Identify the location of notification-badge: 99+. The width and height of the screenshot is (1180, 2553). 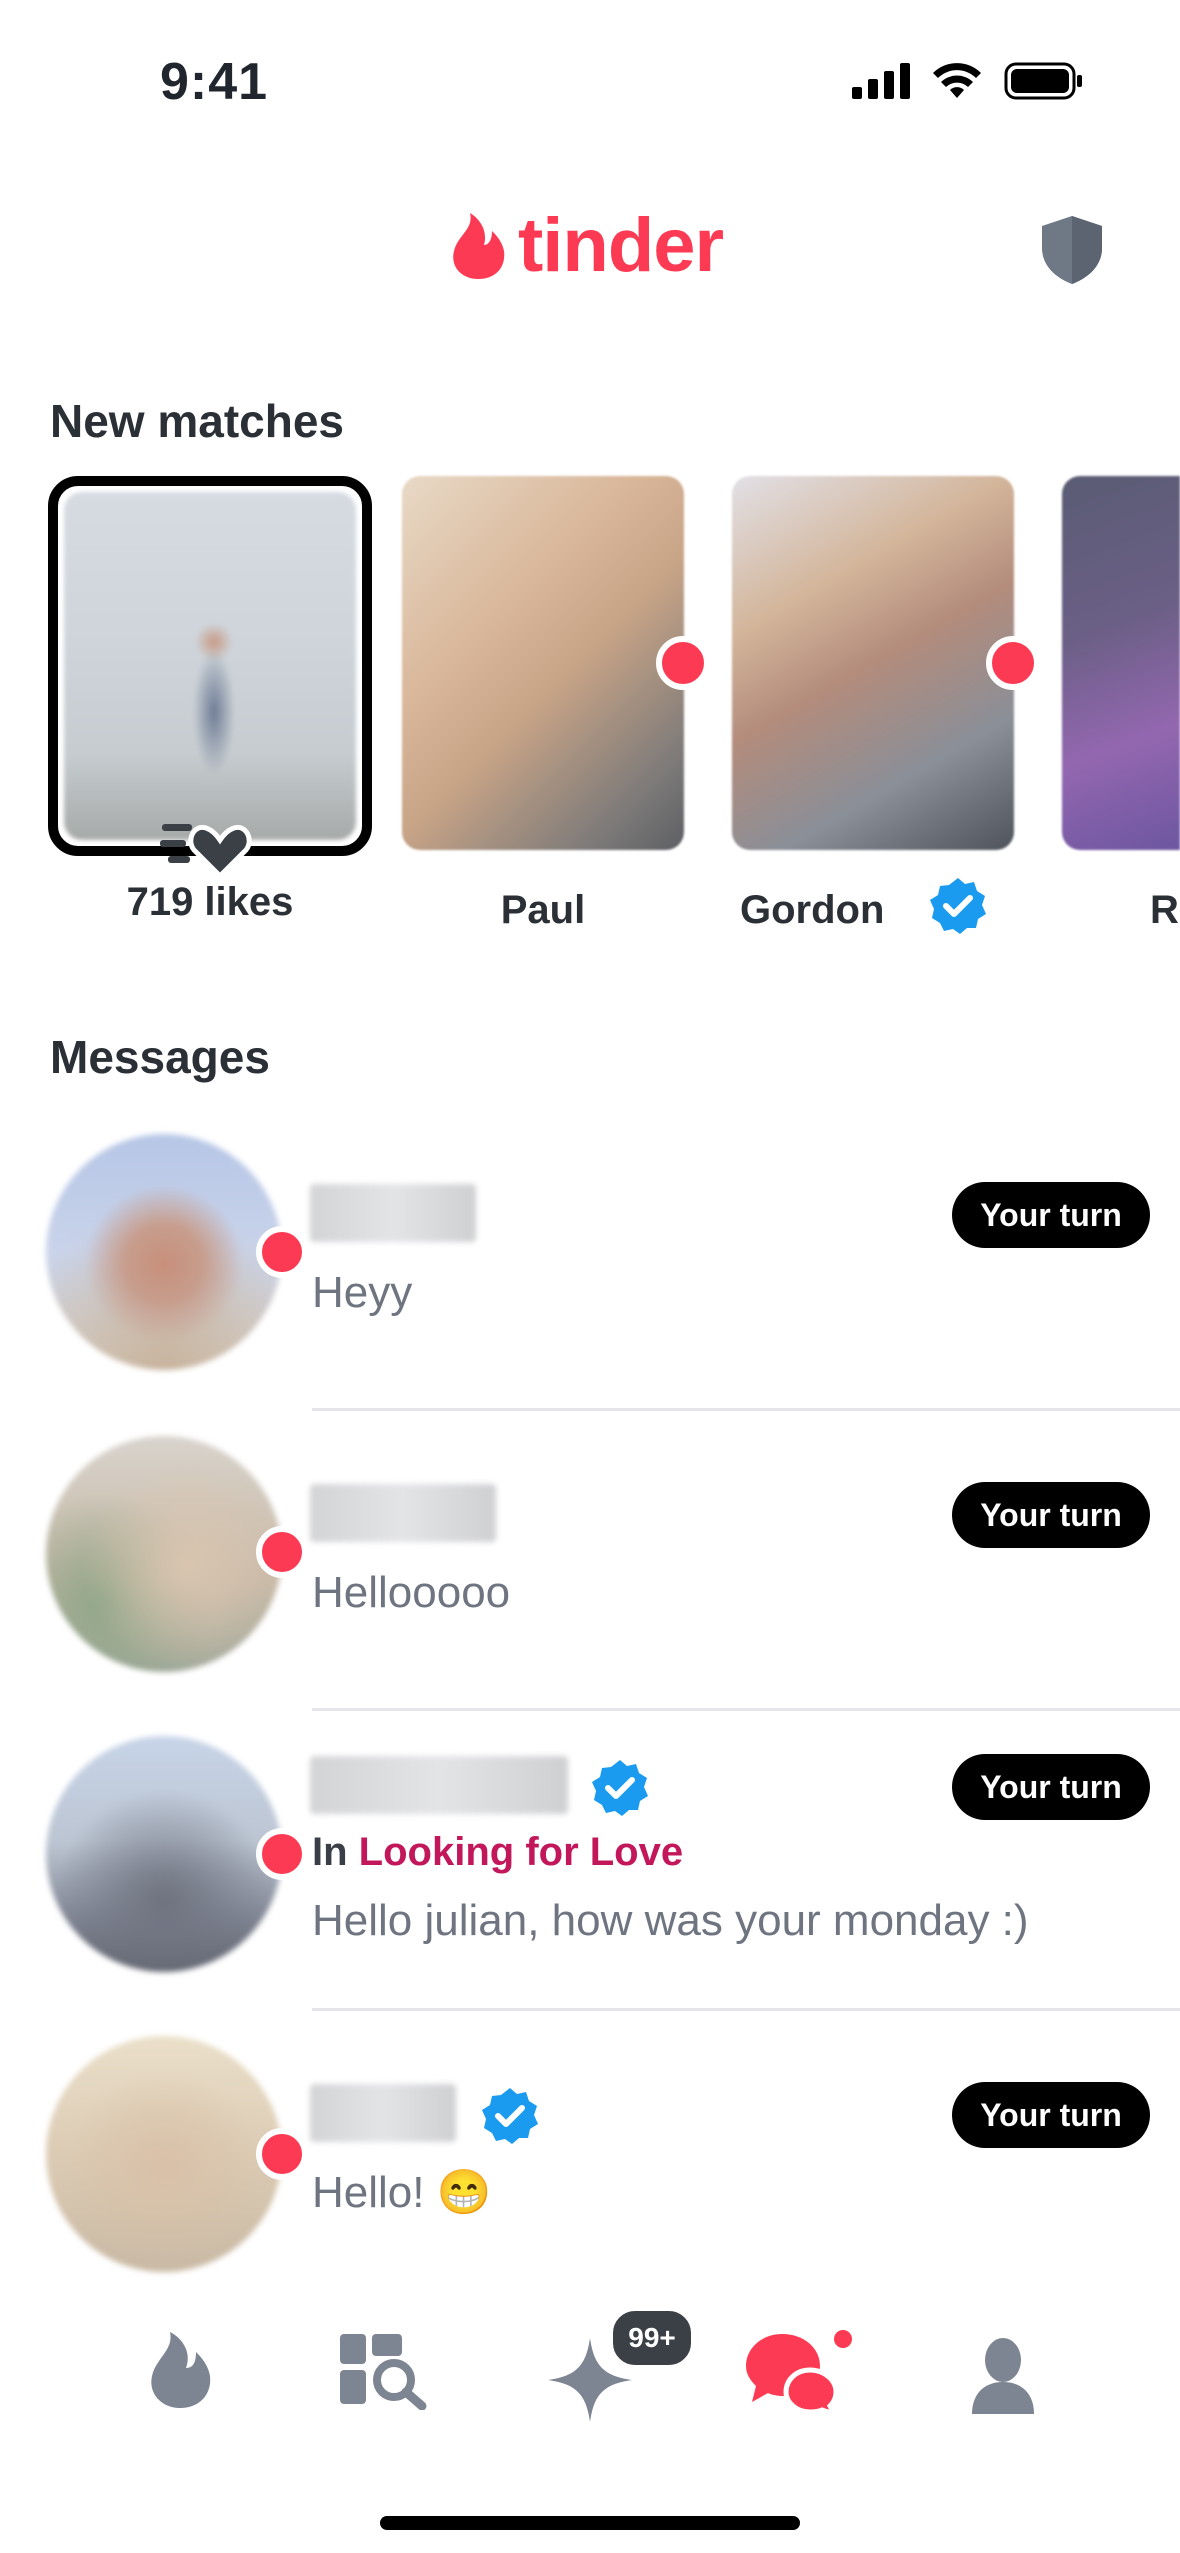
(652, 2338).